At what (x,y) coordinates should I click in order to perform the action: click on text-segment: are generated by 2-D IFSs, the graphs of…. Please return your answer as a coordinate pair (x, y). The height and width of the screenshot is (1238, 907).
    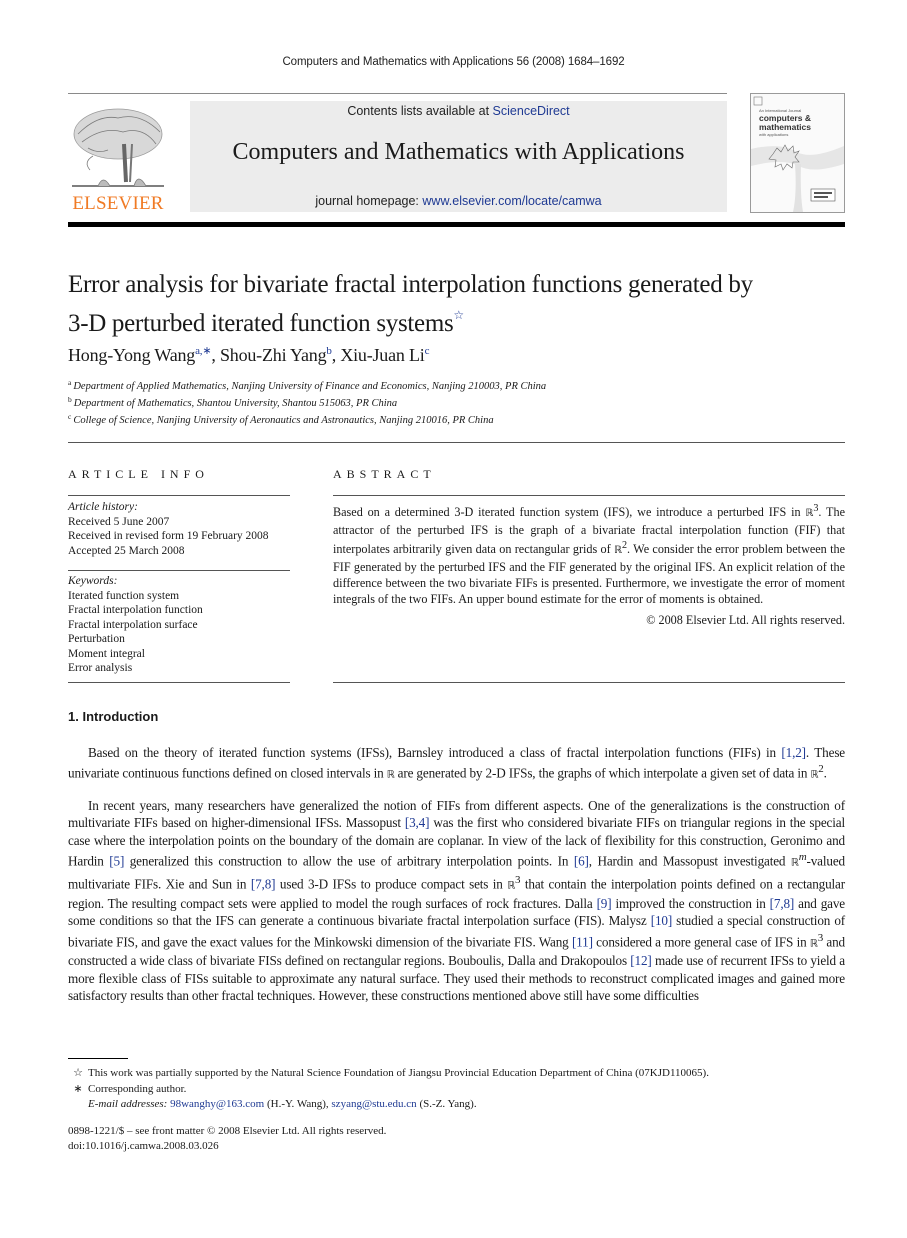
    Looking at the image, I should click on (602, 773).